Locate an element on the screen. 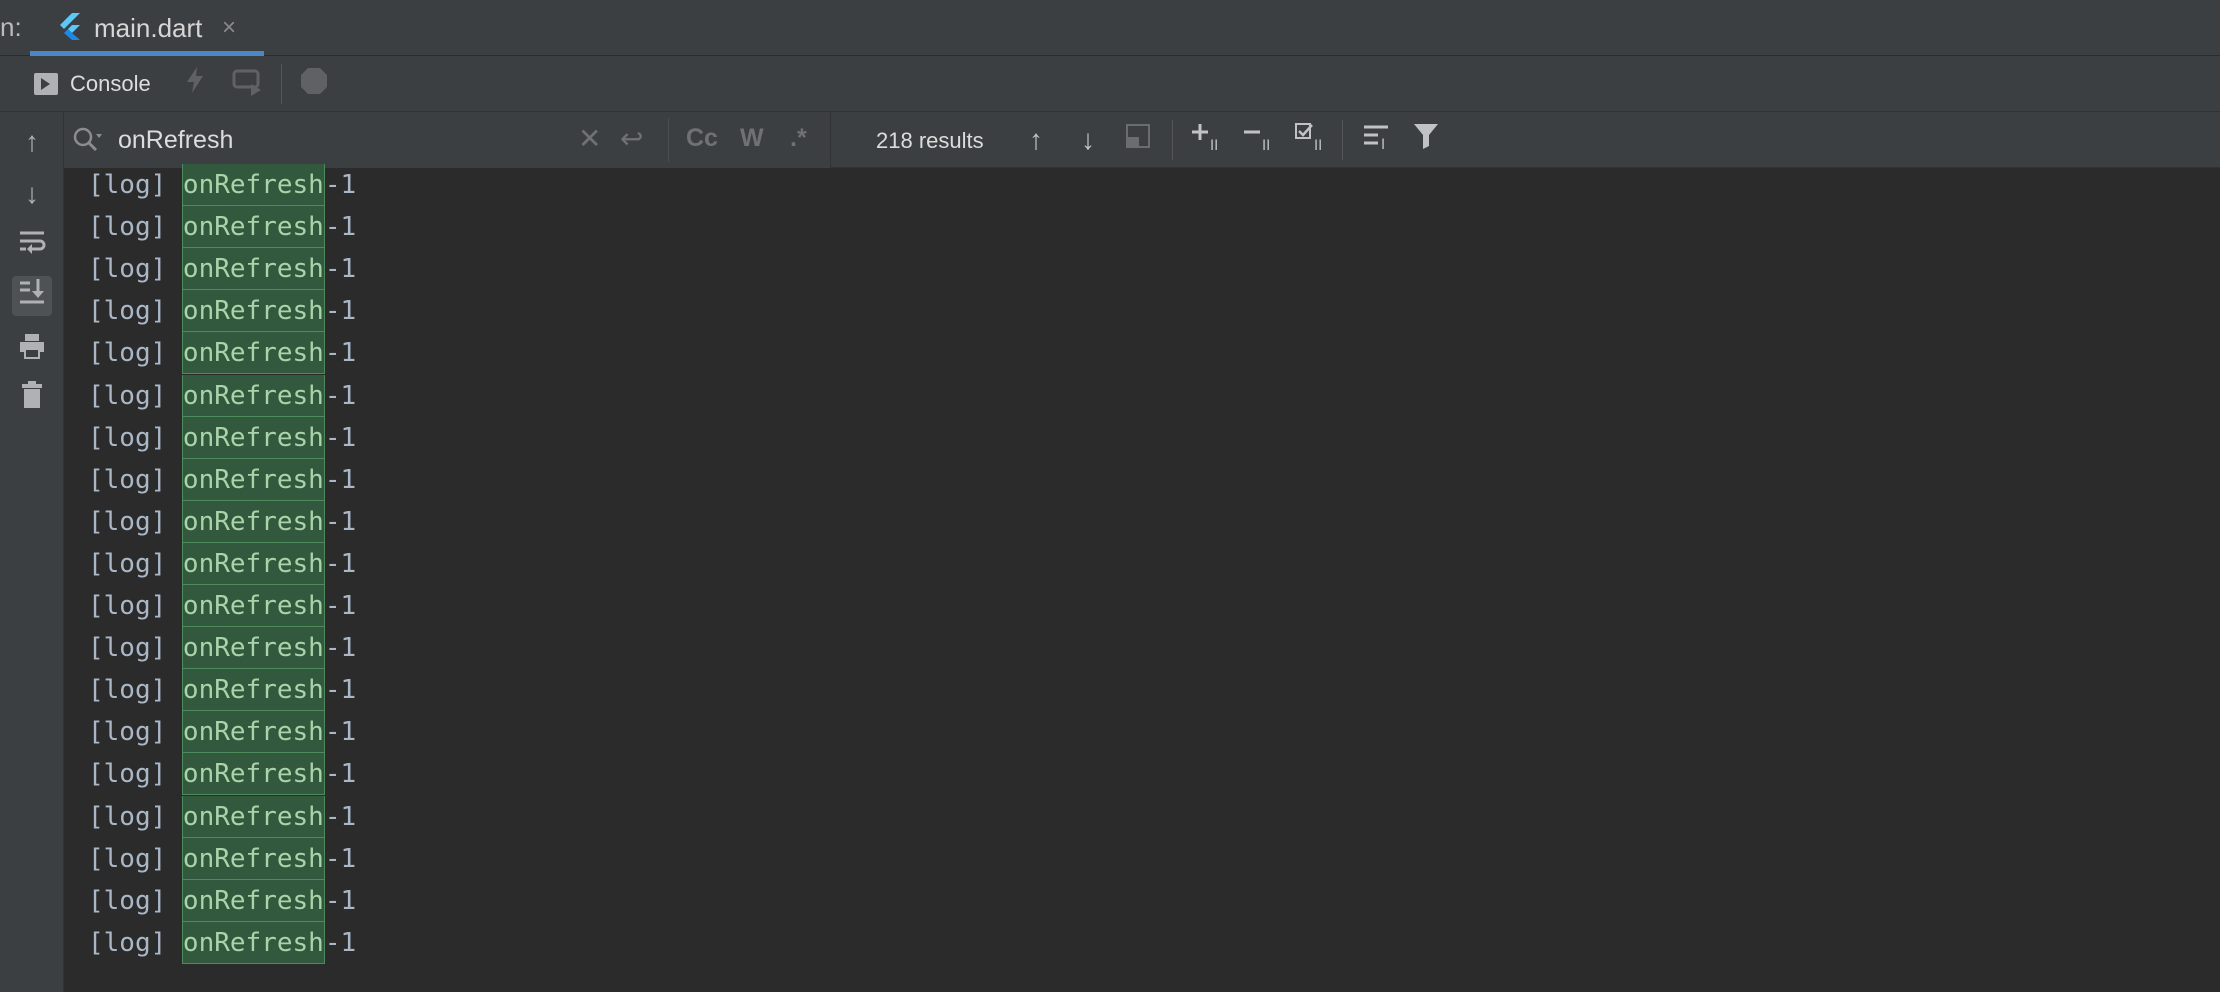 This screenshot has width=2220, height=992. add-selection-icon: II is located at coordinates (1206, 140).